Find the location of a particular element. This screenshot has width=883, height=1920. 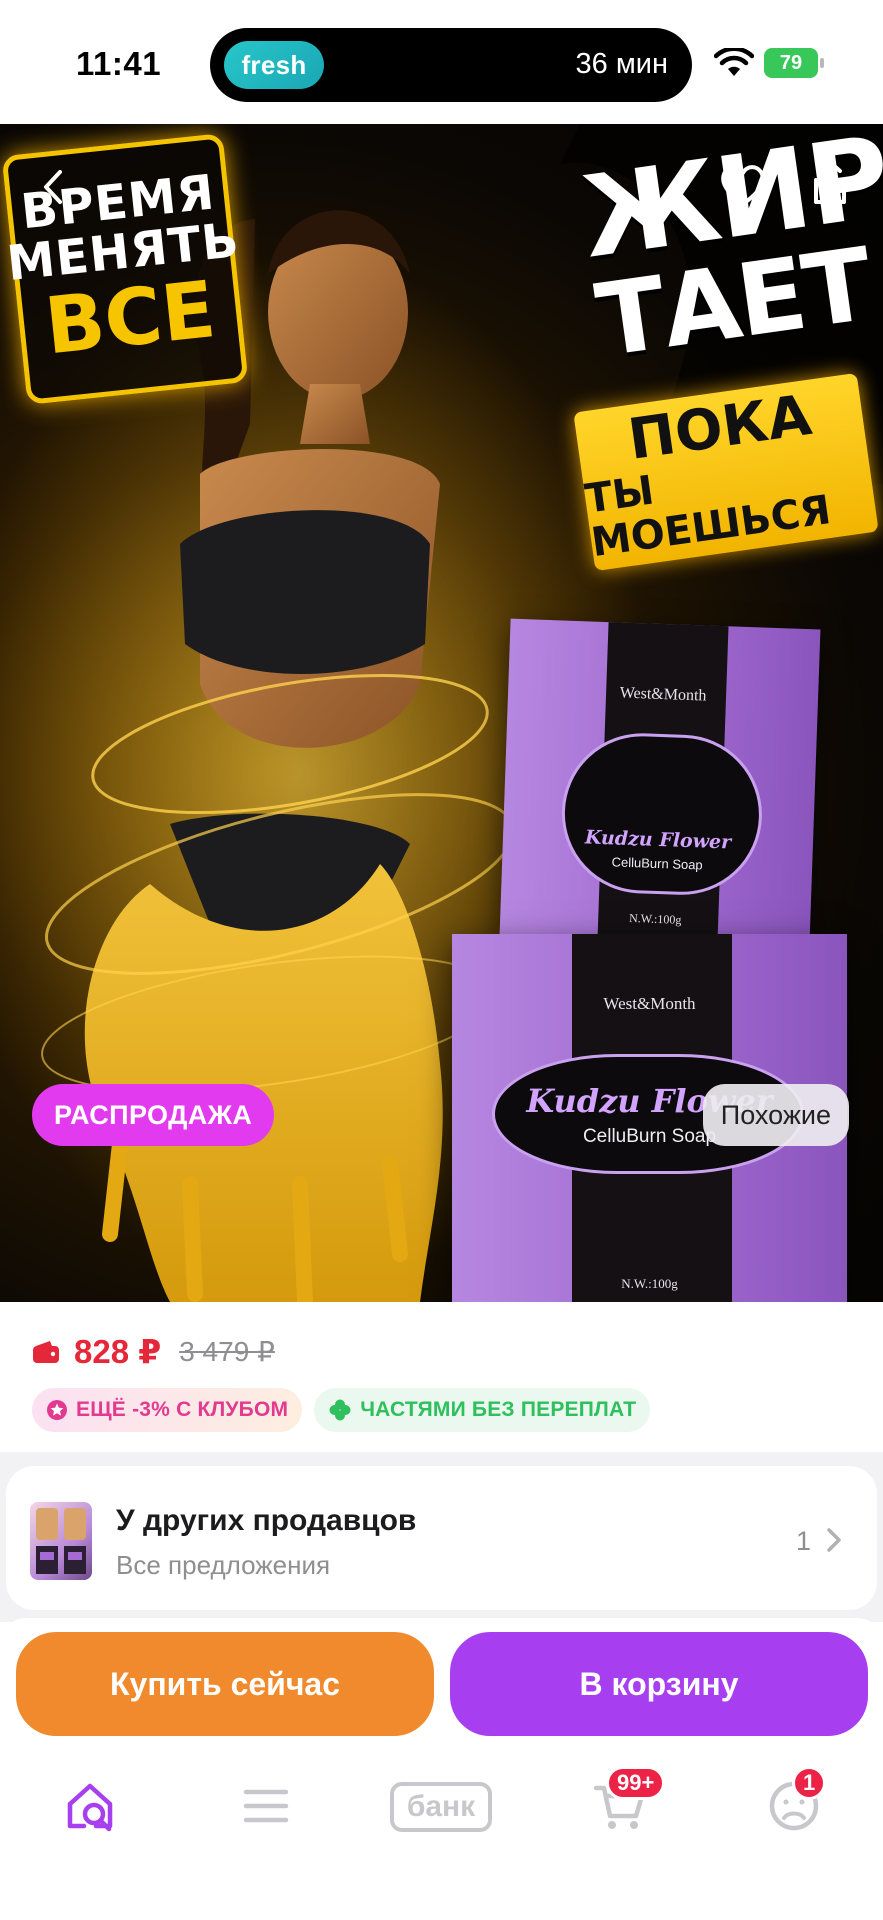

fresh-app-pill: fresh is located at coordinates (274, 65).